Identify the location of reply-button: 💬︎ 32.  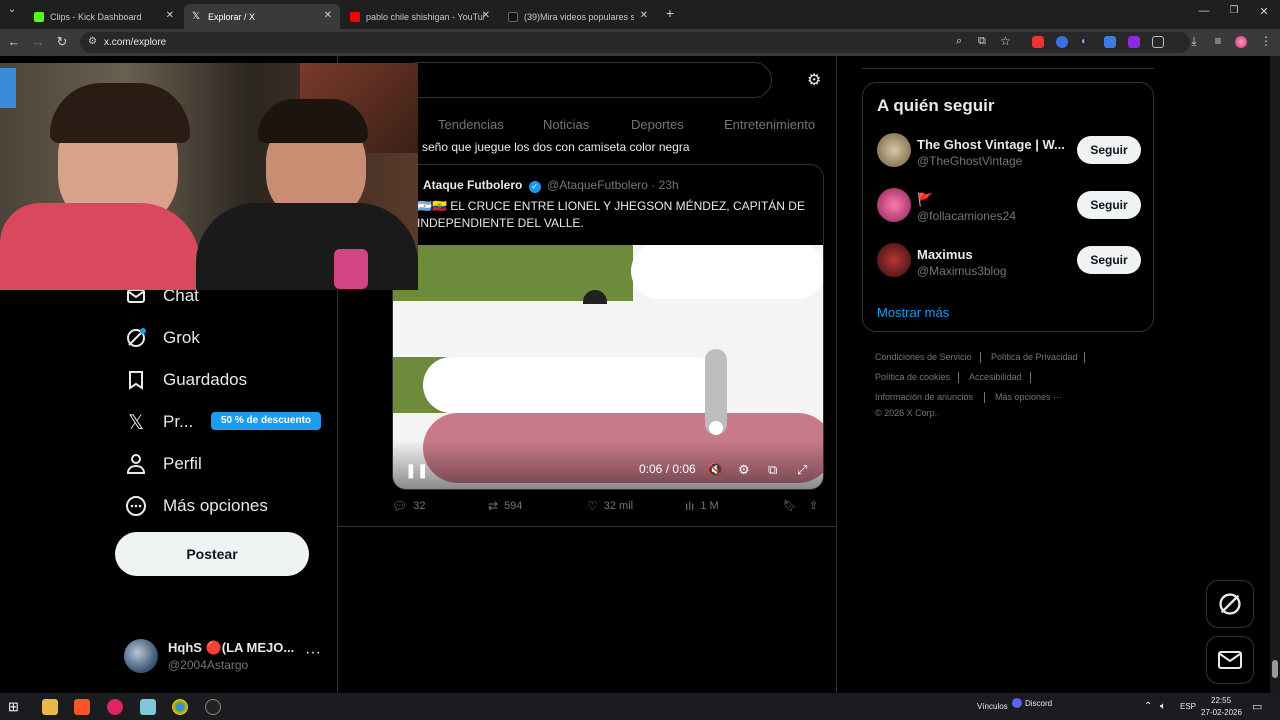
(408, 506).